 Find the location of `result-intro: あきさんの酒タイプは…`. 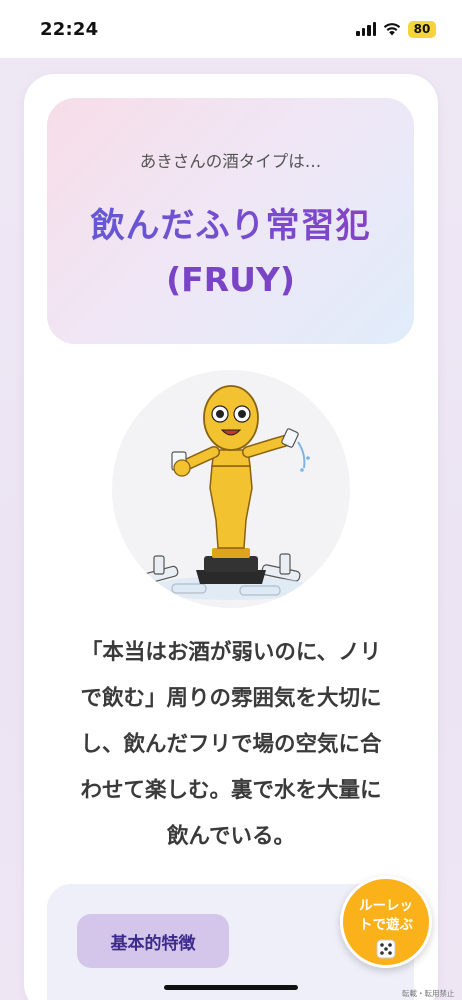

result-intro: あきさんの酒タイプは… is located at coordinates (230, 161).